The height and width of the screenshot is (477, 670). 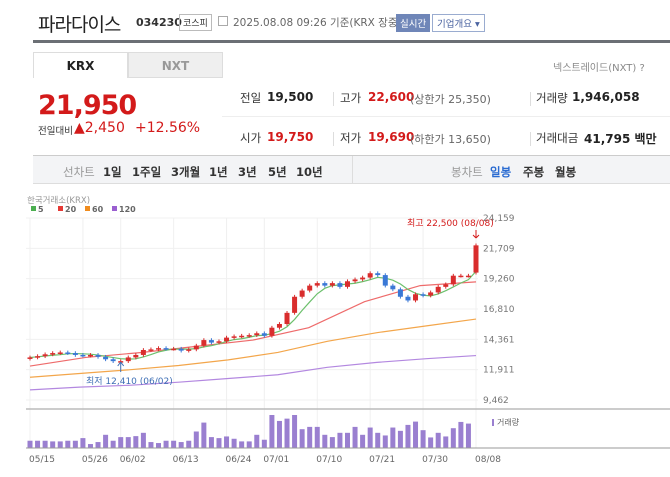 I want to click on market-badge: 코스피, so click(x=195, y=22).